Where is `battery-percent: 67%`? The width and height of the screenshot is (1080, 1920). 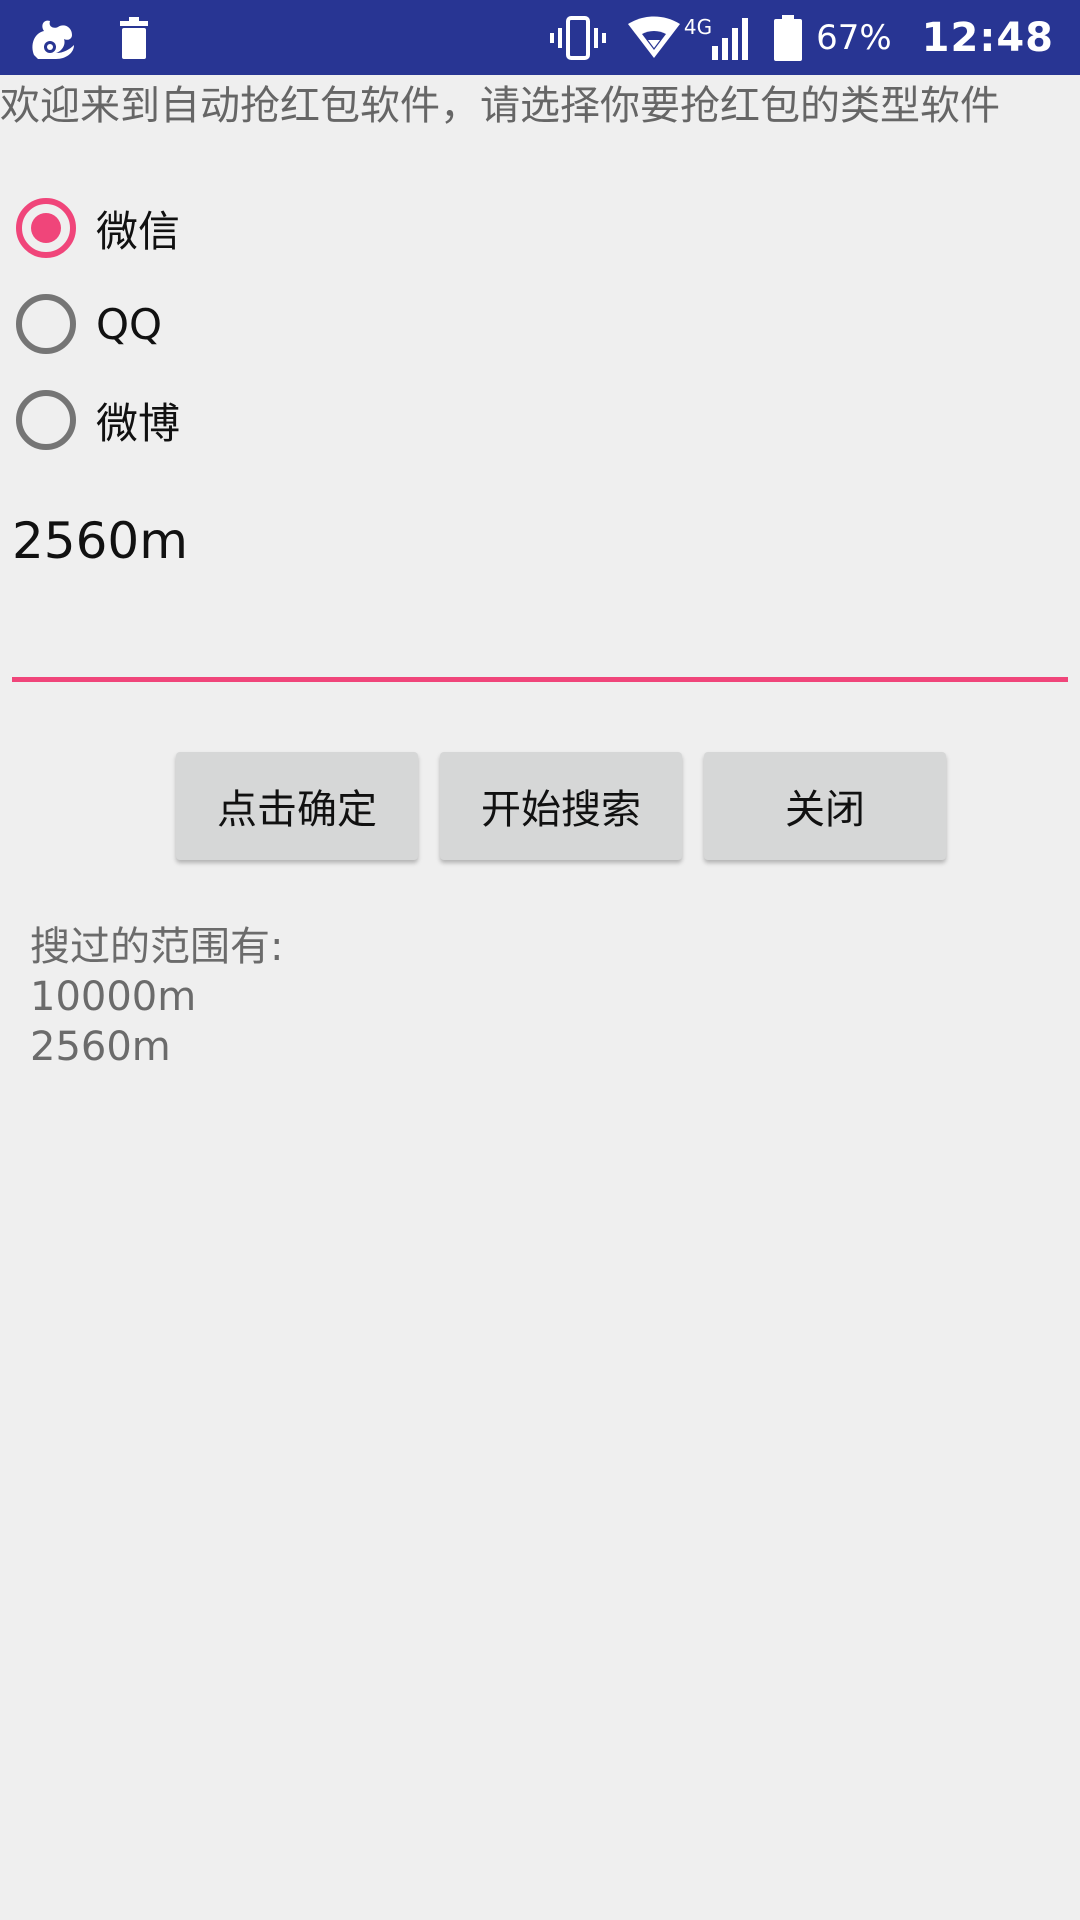
battery-percent: 67% is located at coordinates (854, 38).